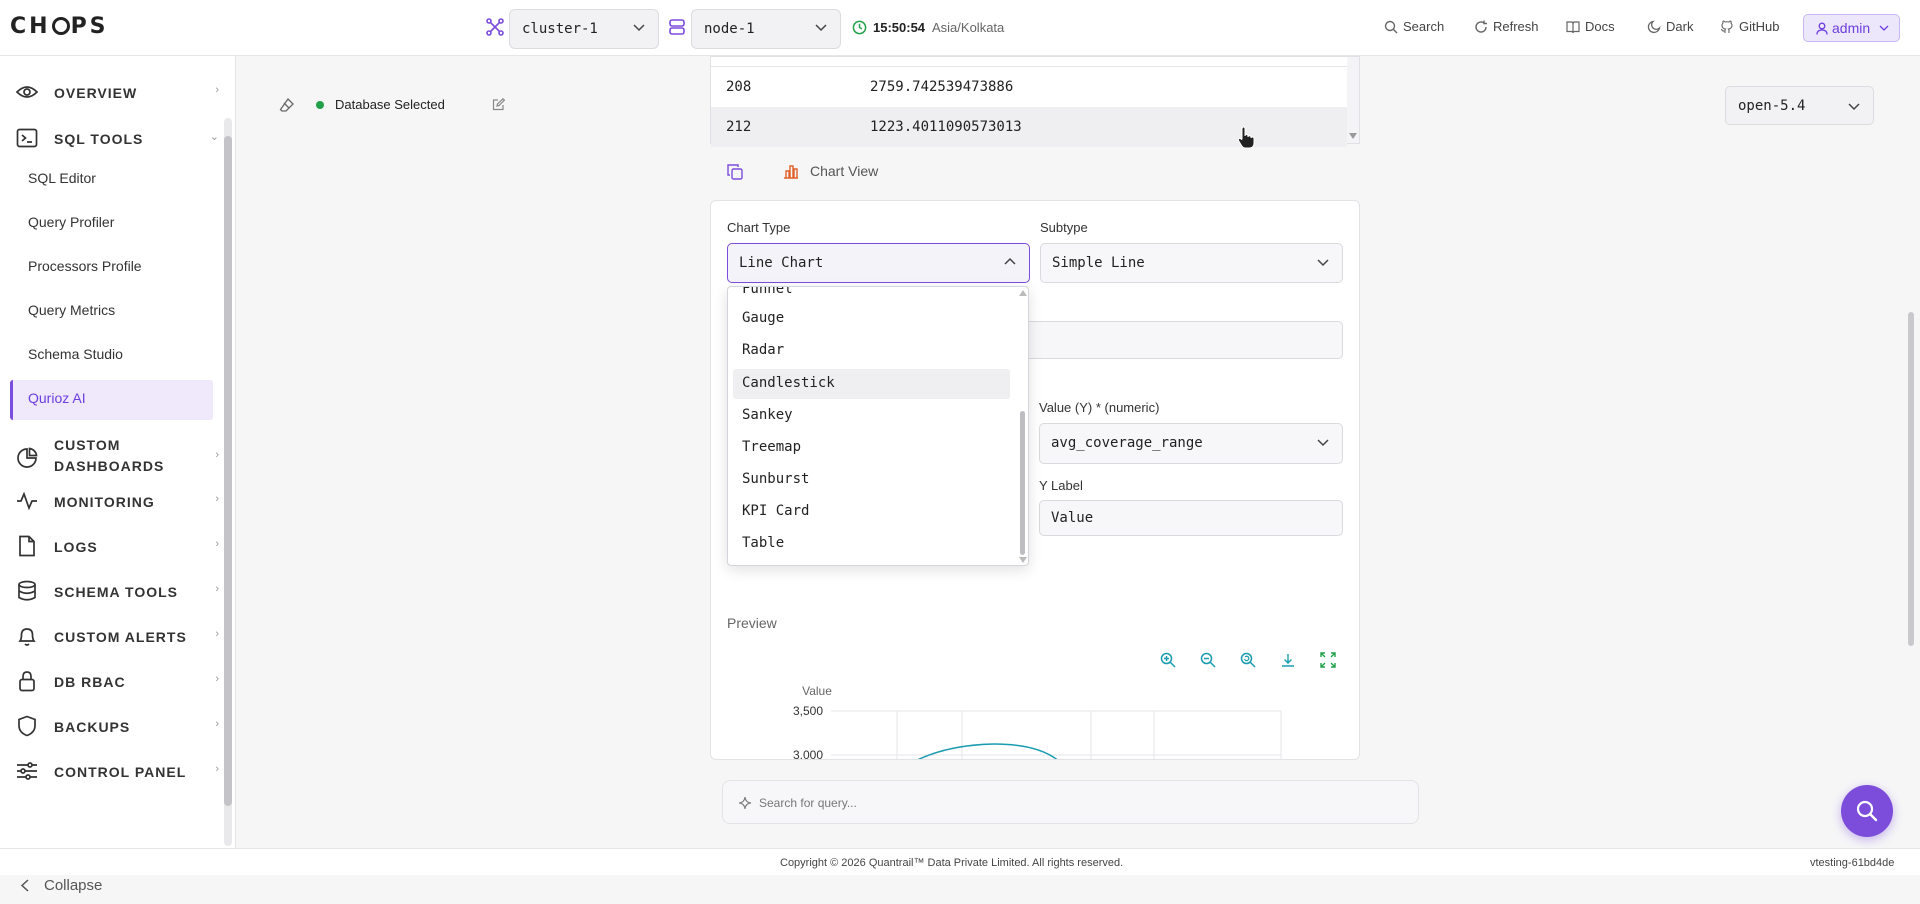 The width and height of the screenshot is (1920, 904). What do you see at coordinates (287, 105) in the screenshot?
I see `eraser-icon` at bounding box center [287, 105].